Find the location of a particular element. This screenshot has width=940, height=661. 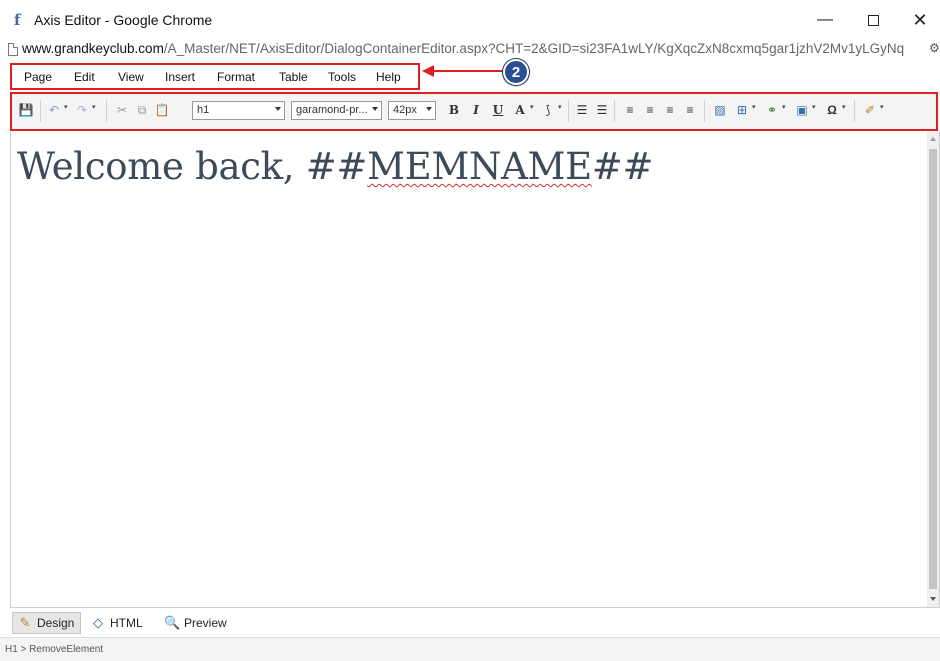

pencil-icon: ✎ is located at coordinates (25, 622).